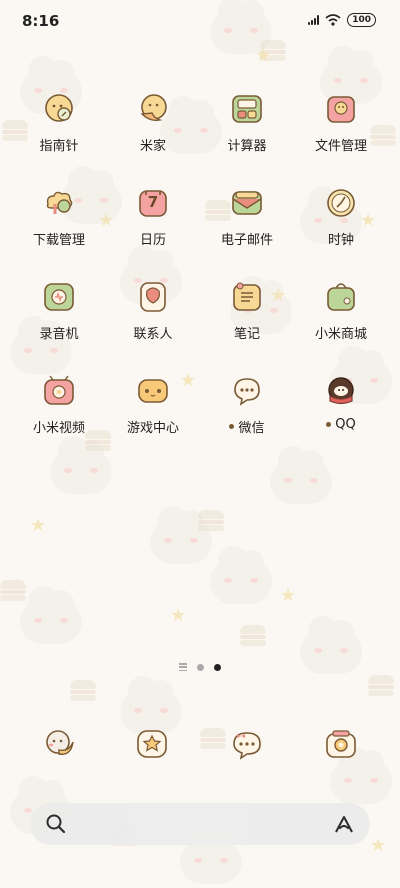  Describe the element at coordinates (340, 146) in the screenshot. I see `app-label: 文件管理` at that location.